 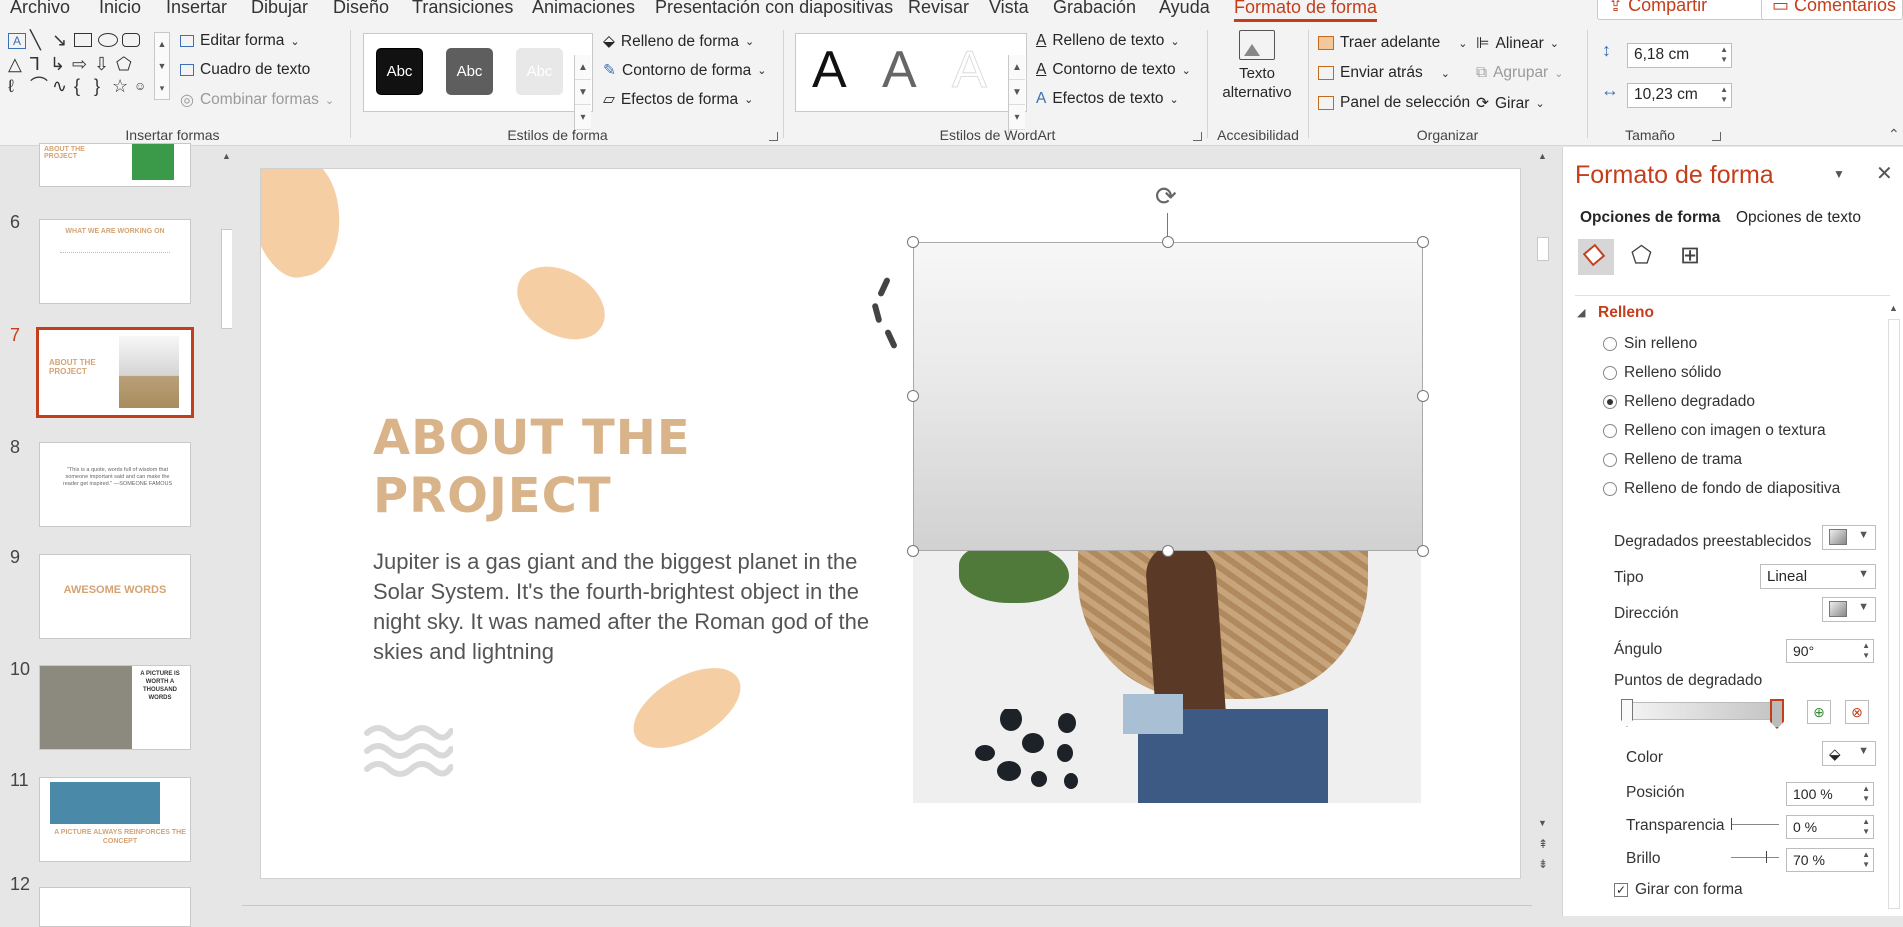 I want to click on comments-button: ▭ Comentarios, so click(x=1832, y=10).